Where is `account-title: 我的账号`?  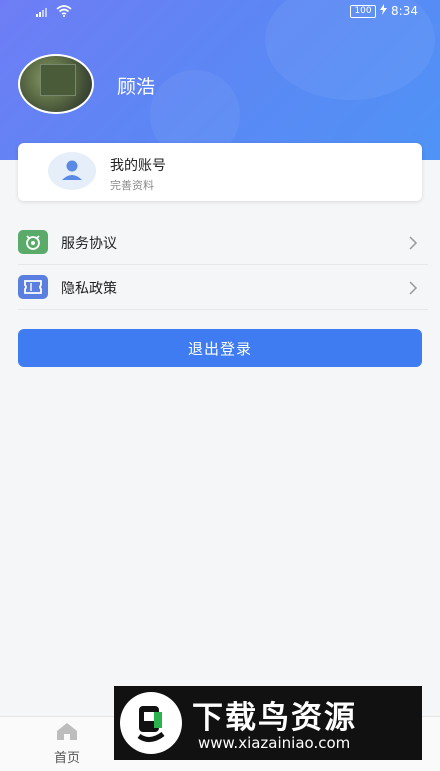
account-title: 我的账号 is located at coordinates (138, 166).